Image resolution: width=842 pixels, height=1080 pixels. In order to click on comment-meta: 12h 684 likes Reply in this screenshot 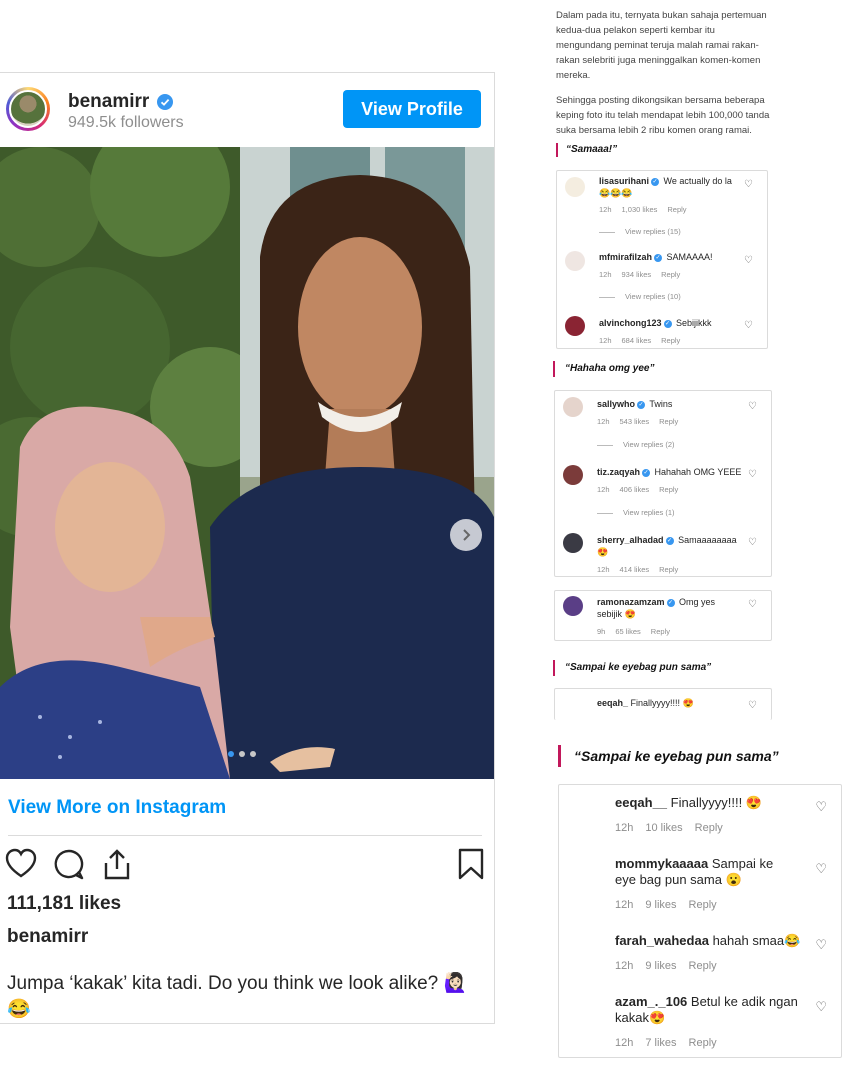, I will do `click(640, 340)`.